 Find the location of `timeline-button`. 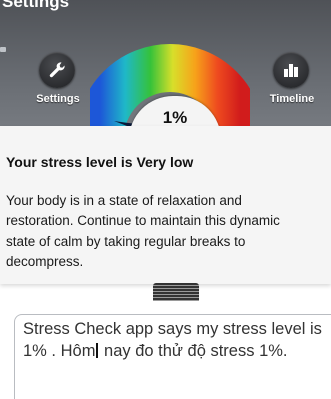

timeline-button is located at coordinates (291, 70).